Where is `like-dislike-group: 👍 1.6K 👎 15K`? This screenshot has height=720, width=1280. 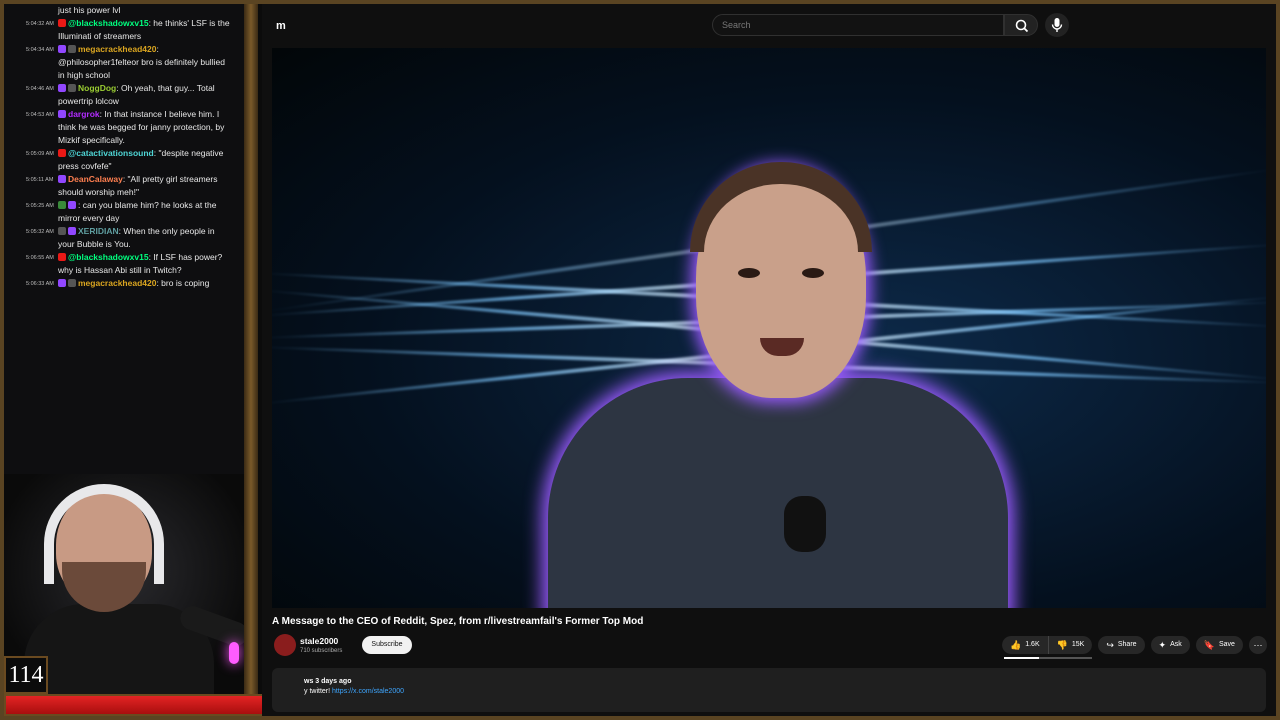 like-dislike-group: 👍 1.6K 👎 15K is located at coordinates (1047, 645).